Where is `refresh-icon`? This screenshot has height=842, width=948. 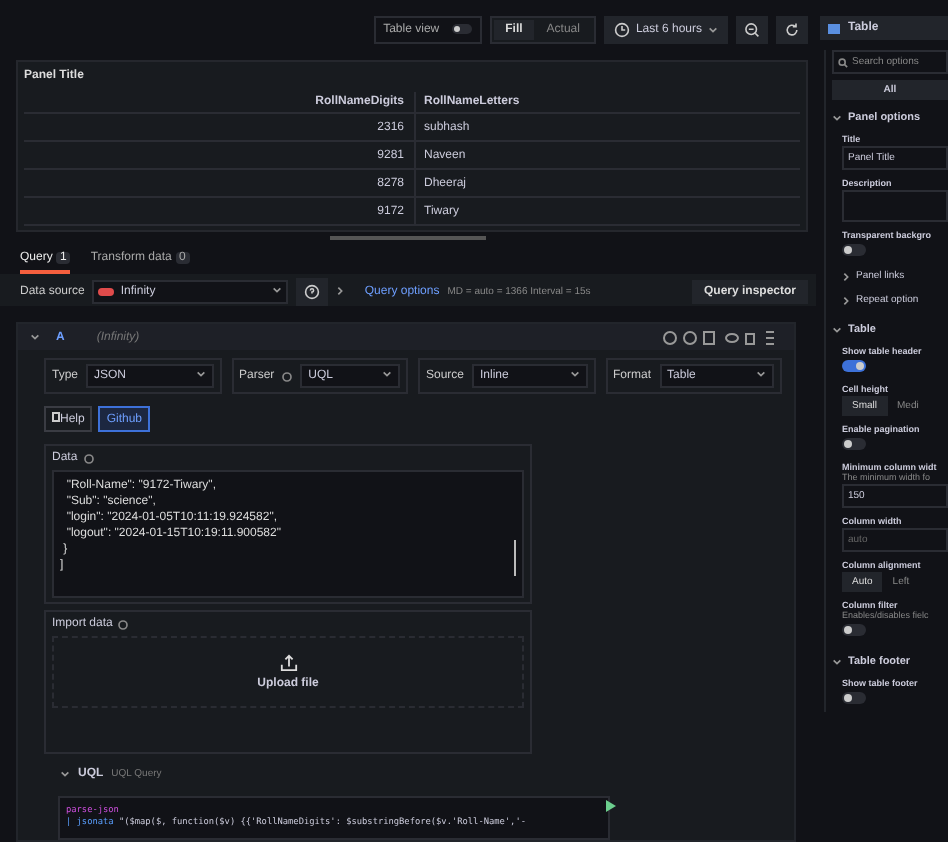 refresh-icon is located at coordinates (792, 29).